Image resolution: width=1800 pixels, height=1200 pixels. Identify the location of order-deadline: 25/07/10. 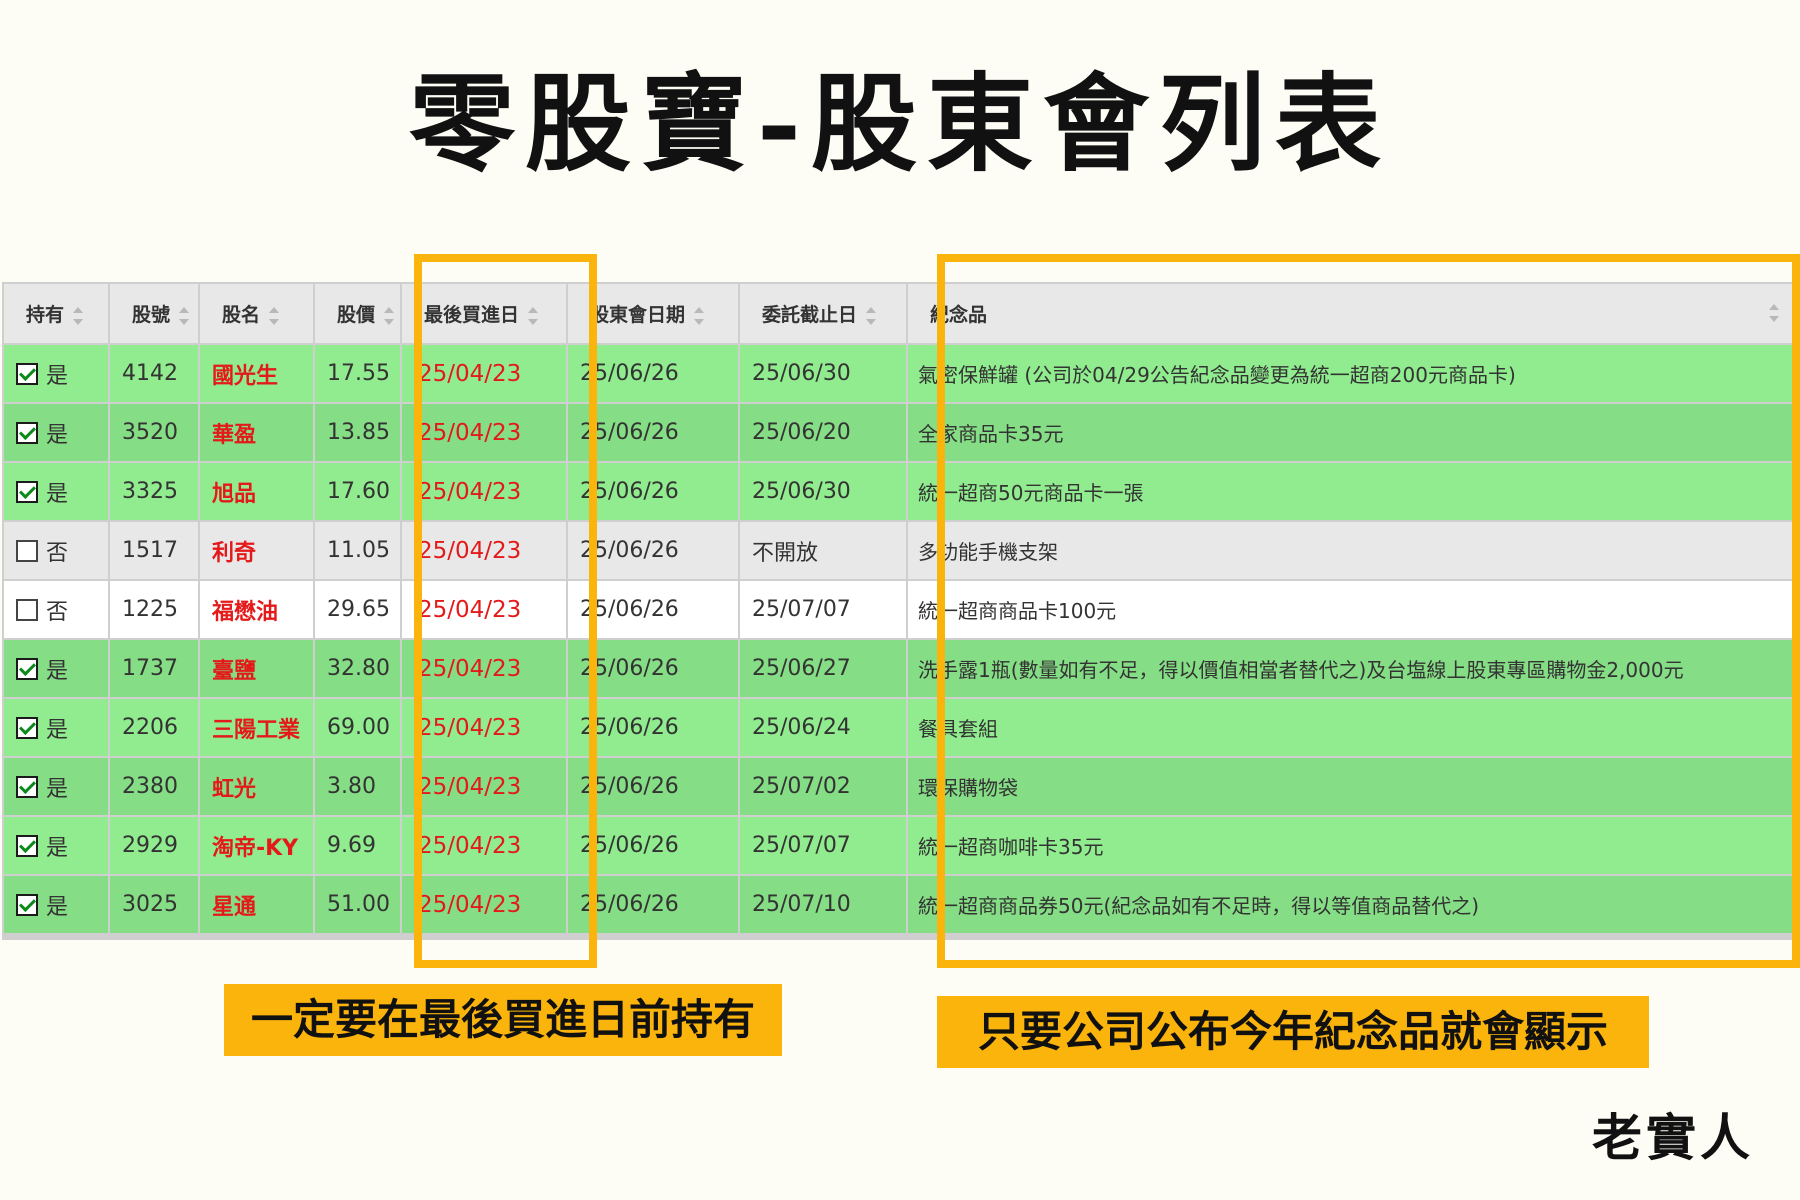
(823, 904).